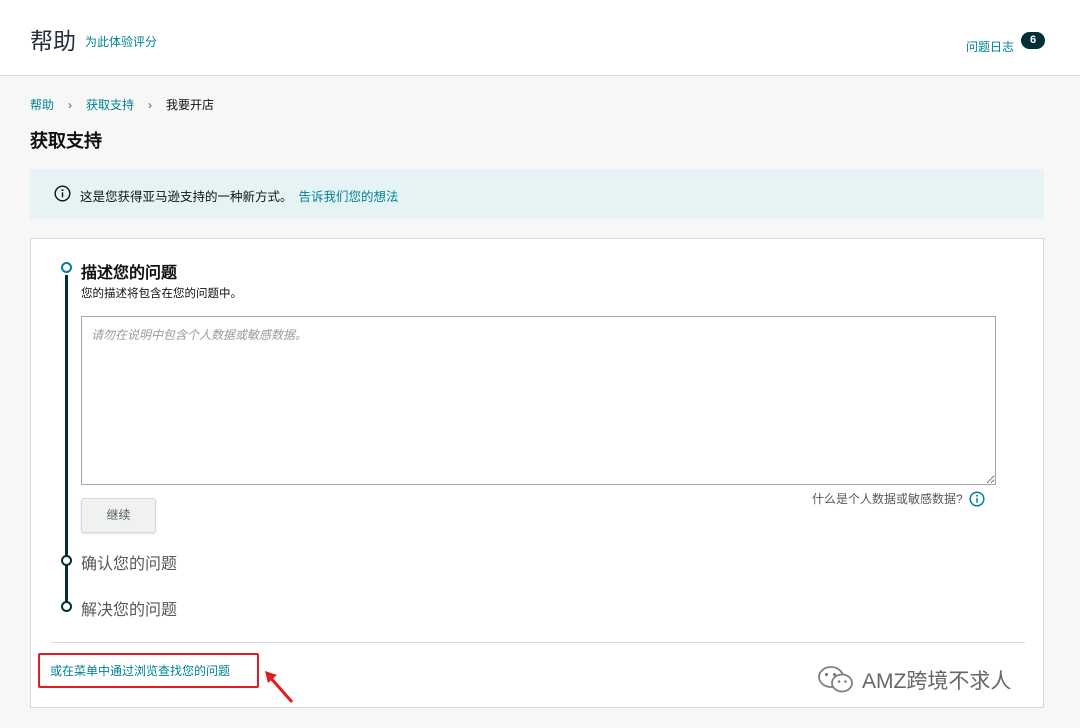 The height and width of the screenshot is (728, 1080). What do you see at coordinates (186, 197) in the screenshot?
I see `info-banner-message: 这是您获得亚马逊支持的一种新方式。` at bounding box center [186, 197].